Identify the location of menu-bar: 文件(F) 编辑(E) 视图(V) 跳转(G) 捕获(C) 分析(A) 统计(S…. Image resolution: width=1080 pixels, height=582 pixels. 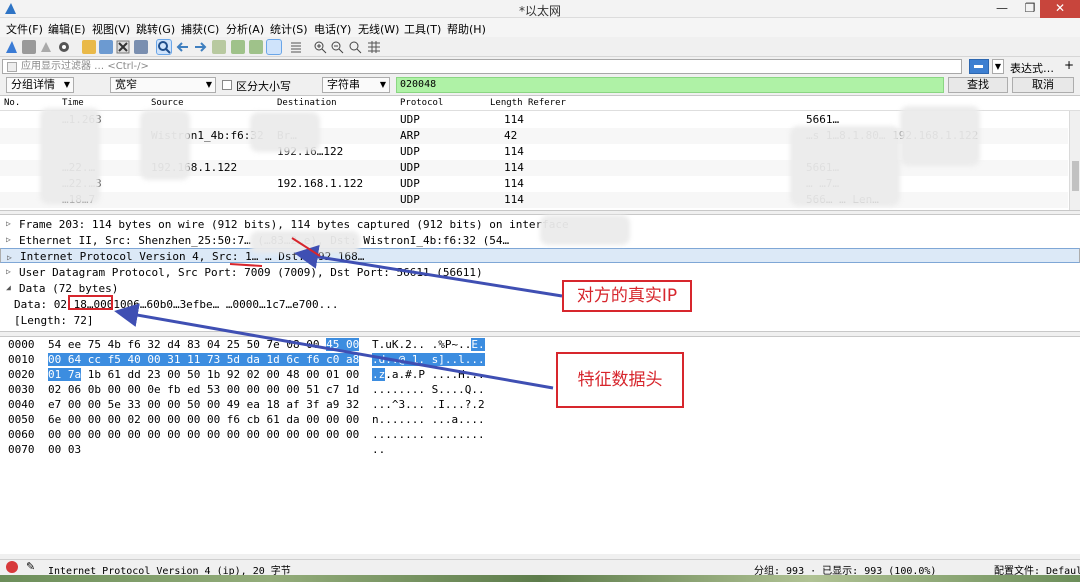
(540, 27).